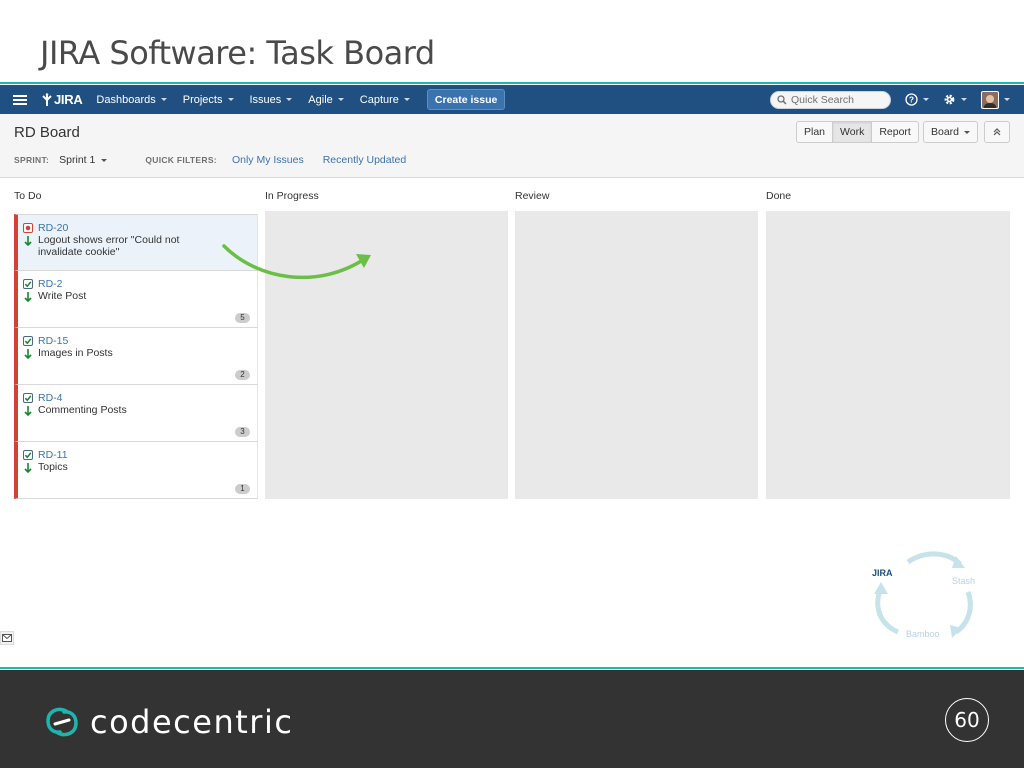 The width and height of the screenshot is (1024, 768). What do you see at coordinates (963, 581) in the screenshot?
I see `graphic-label-stash: Stash` at bounding box center [963, 581].